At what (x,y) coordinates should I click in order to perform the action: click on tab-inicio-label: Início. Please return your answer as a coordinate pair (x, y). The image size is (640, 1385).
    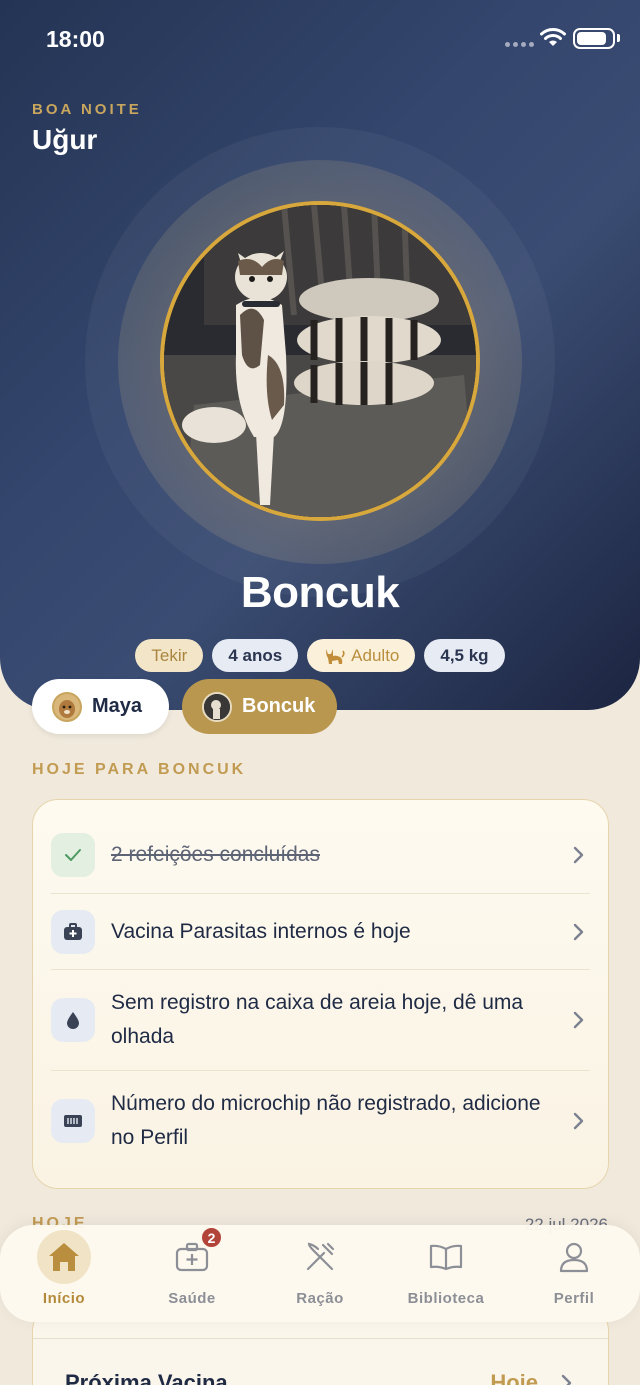
    Looking at the image, I should click on (64, 1298).